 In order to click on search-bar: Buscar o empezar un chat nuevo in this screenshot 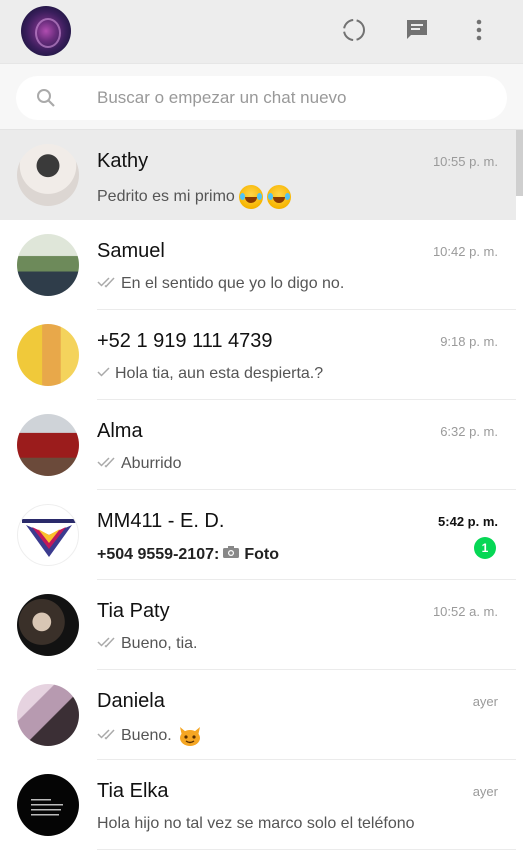, I will do `click(261, 97)`.